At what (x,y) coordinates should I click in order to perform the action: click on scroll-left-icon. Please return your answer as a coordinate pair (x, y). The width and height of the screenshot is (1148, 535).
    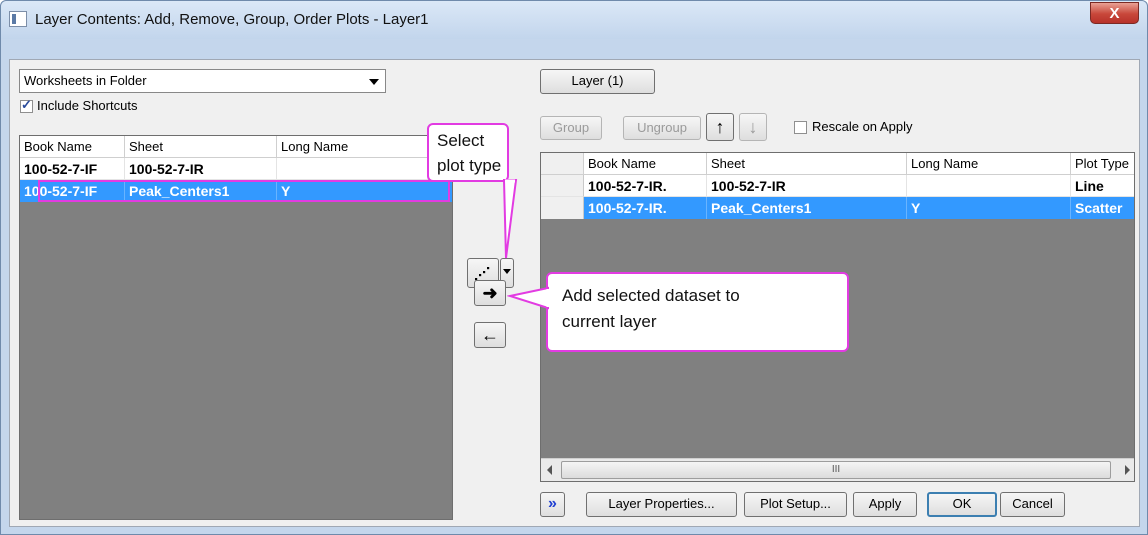
    Looking at the image, I should click on (549, 470).